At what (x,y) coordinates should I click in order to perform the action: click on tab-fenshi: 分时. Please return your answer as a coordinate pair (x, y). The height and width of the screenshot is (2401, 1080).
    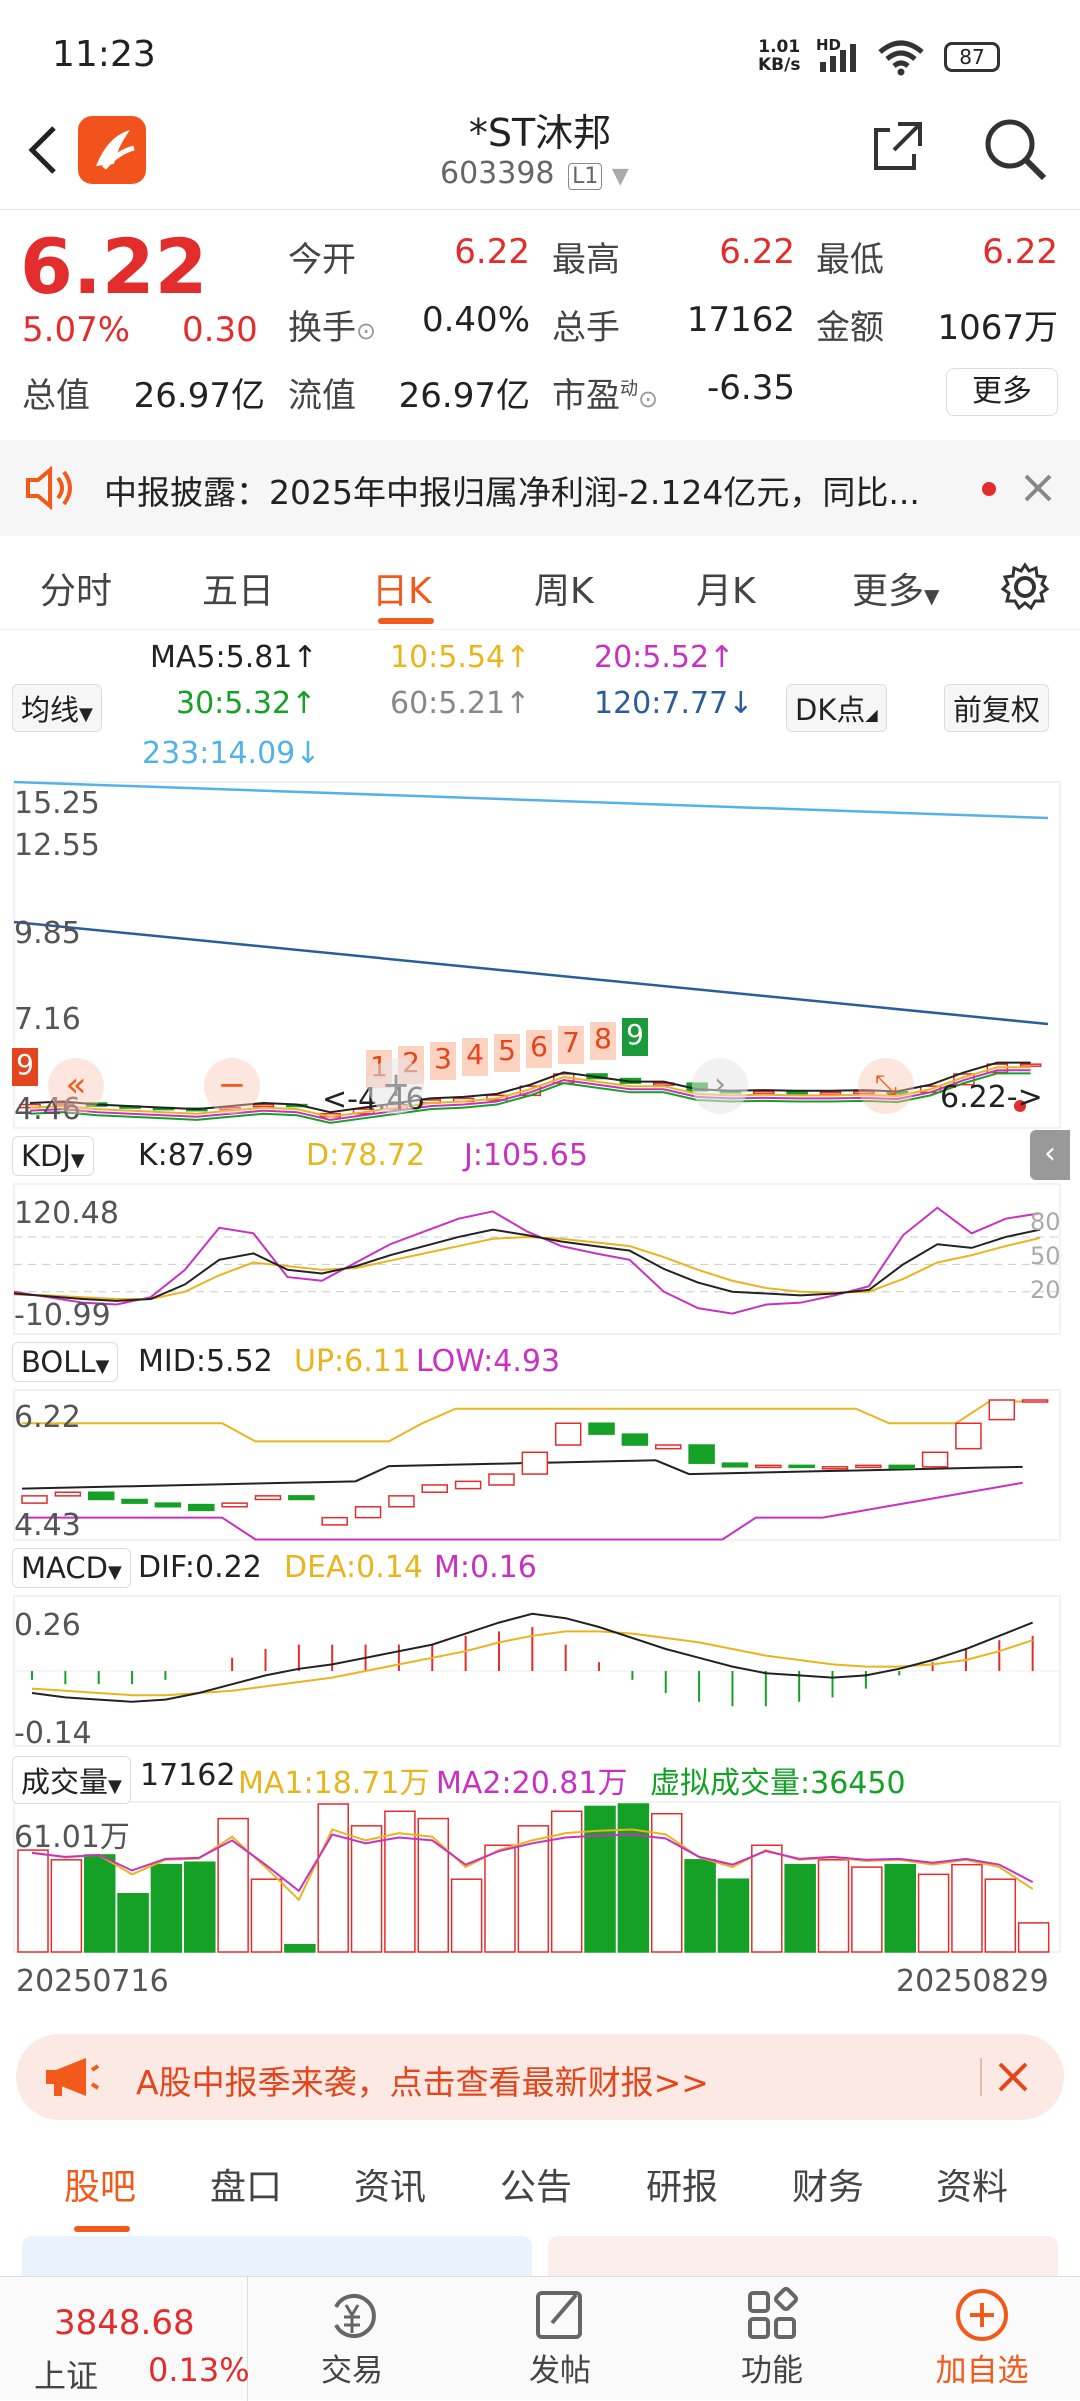
    Looking at the image, I should click on (76, 588).